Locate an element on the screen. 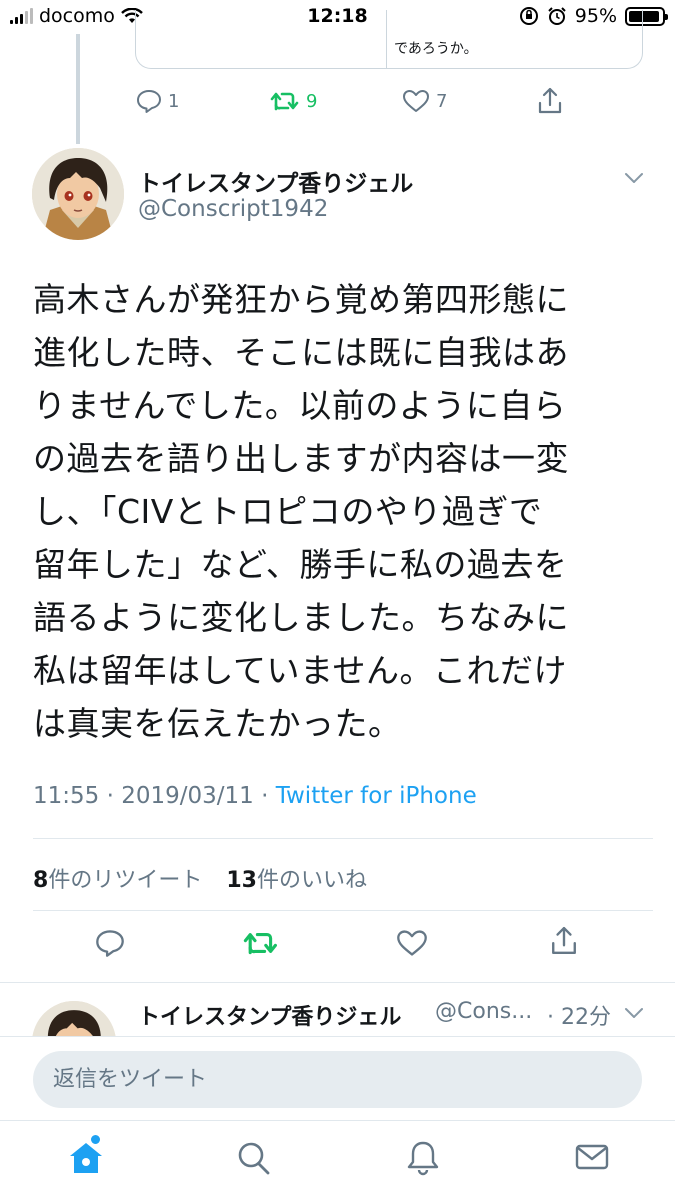 This screenshot has width=675, height=1200. tab-notifications is located at coordinates (423, 1160).